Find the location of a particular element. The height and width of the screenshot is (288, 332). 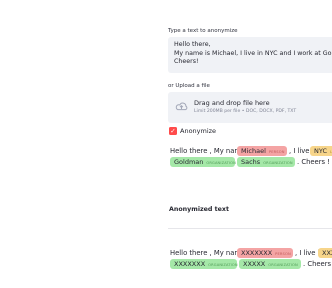

anonymized-title: Anonymized text is located at coordinates (199, 209).